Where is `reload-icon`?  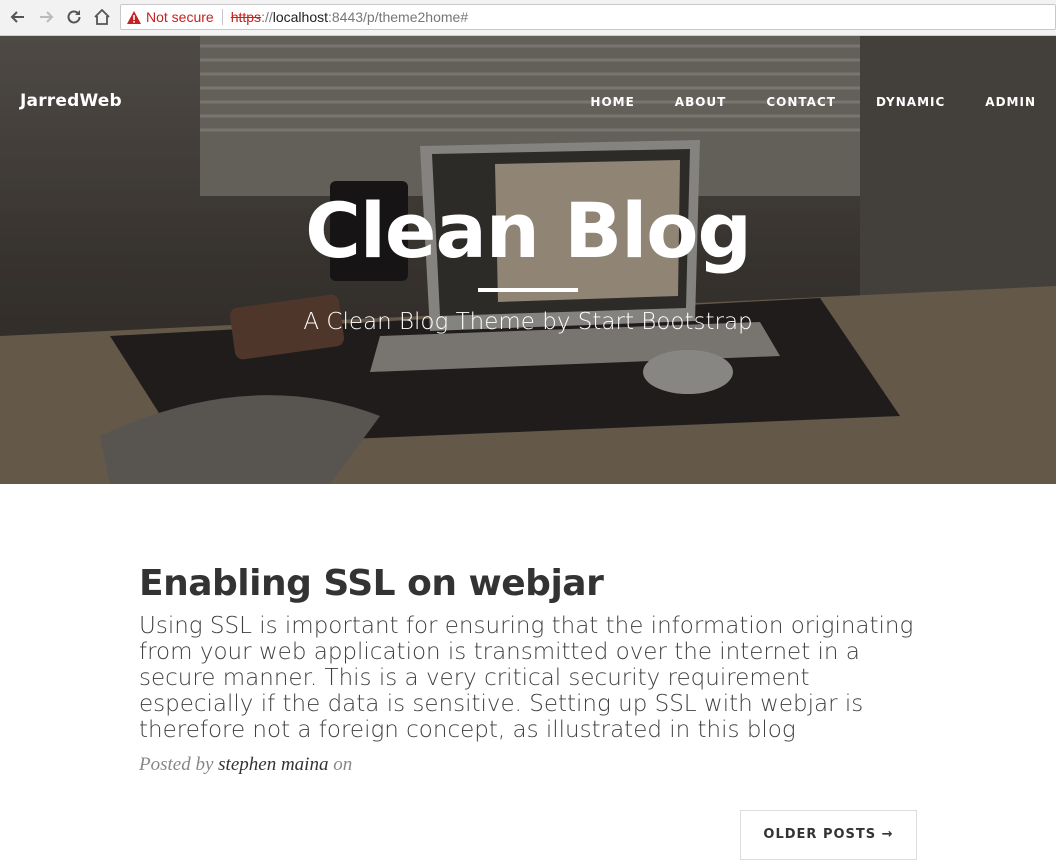 reload-icon is located at coordinates (74, 17).